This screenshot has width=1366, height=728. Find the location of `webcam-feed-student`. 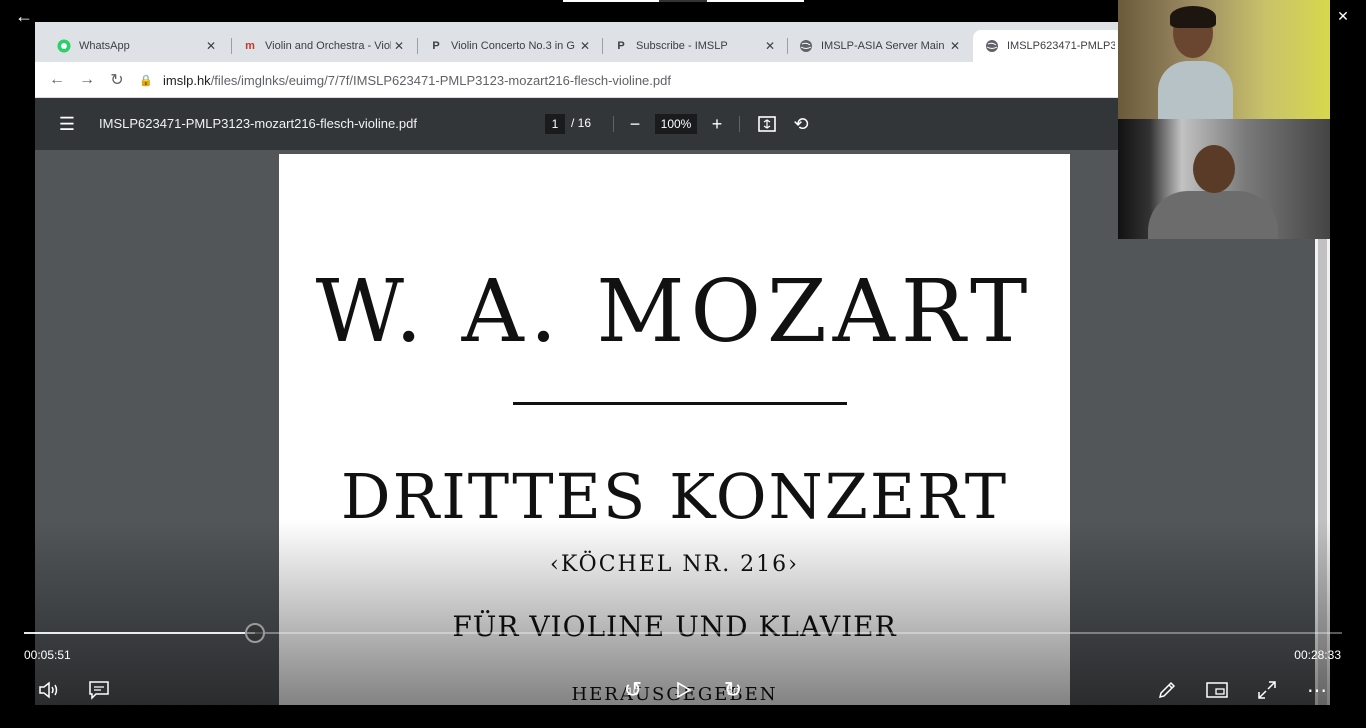

webcam-feed-student is located at coordinates (1224, 59).